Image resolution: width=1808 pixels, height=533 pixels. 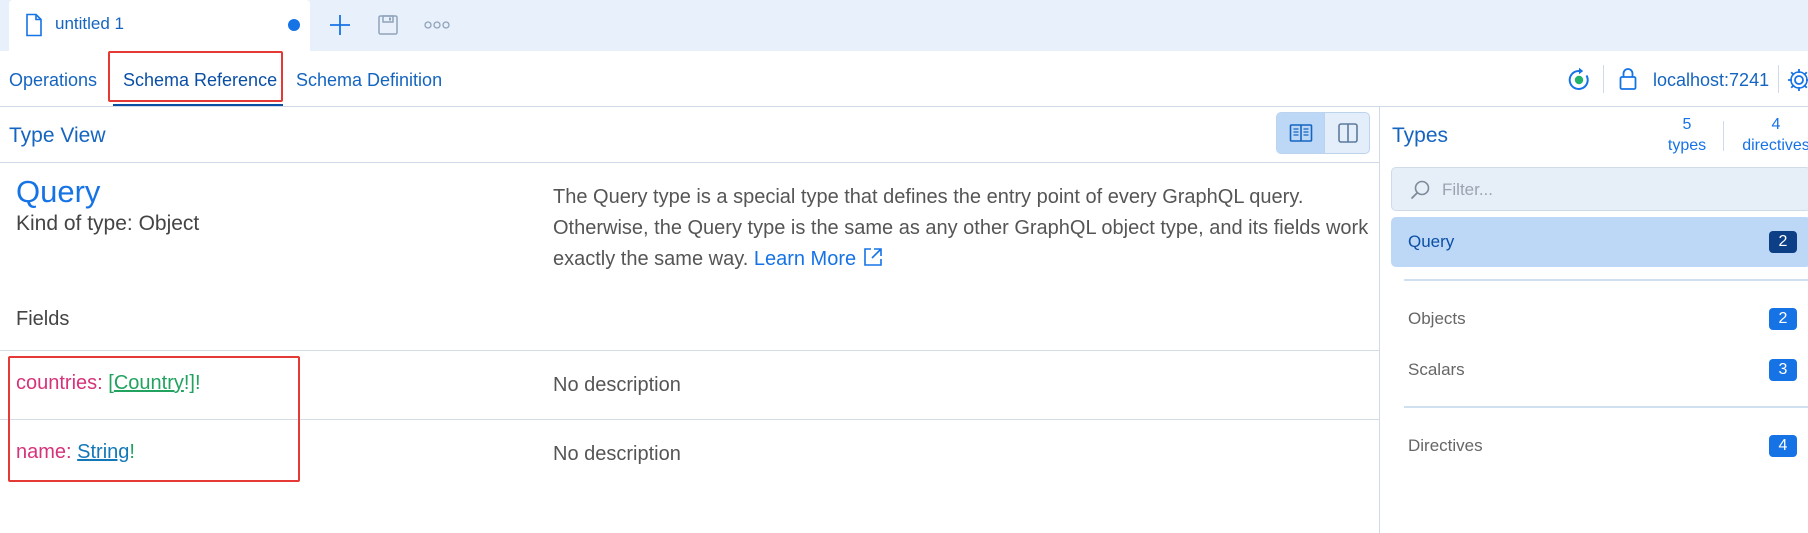 What do you see at coordinates (1599, 446) in the screenshot?
I see `sidebar-item-directives: Directives 4` at bounding box center [1599, 446].